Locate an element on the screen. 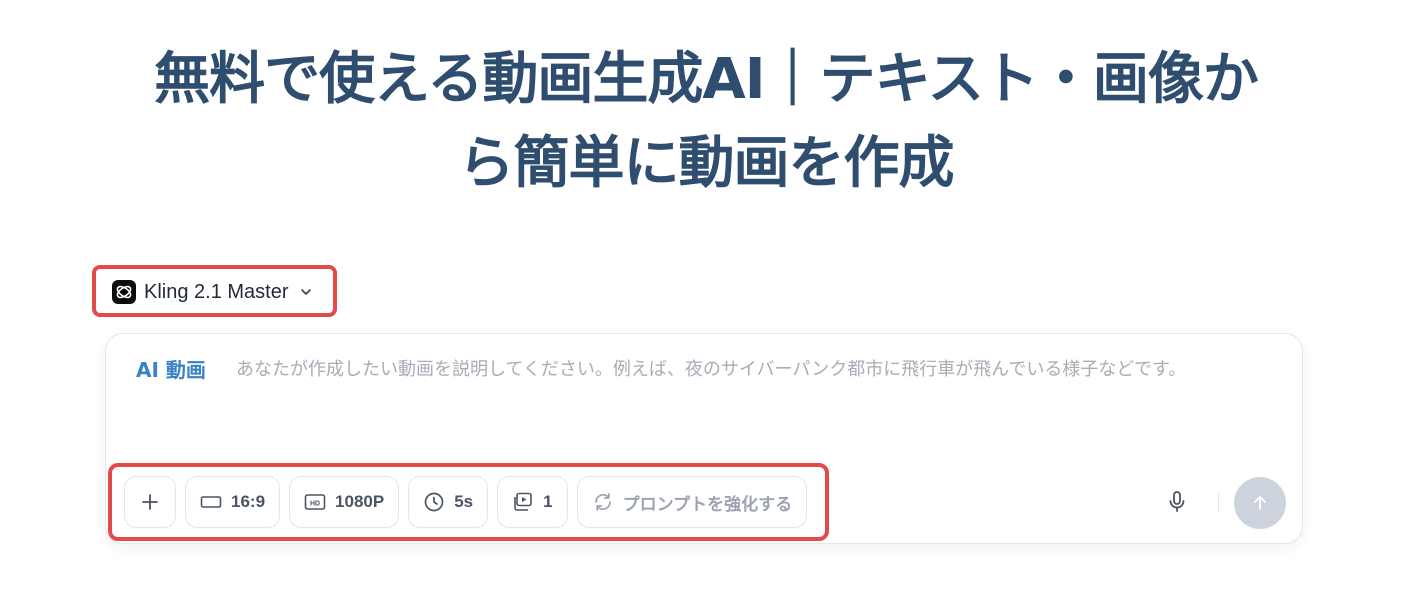 The width and height of the screenshot is (1412, 601). clock-icon is located at coordinates (434, 502).